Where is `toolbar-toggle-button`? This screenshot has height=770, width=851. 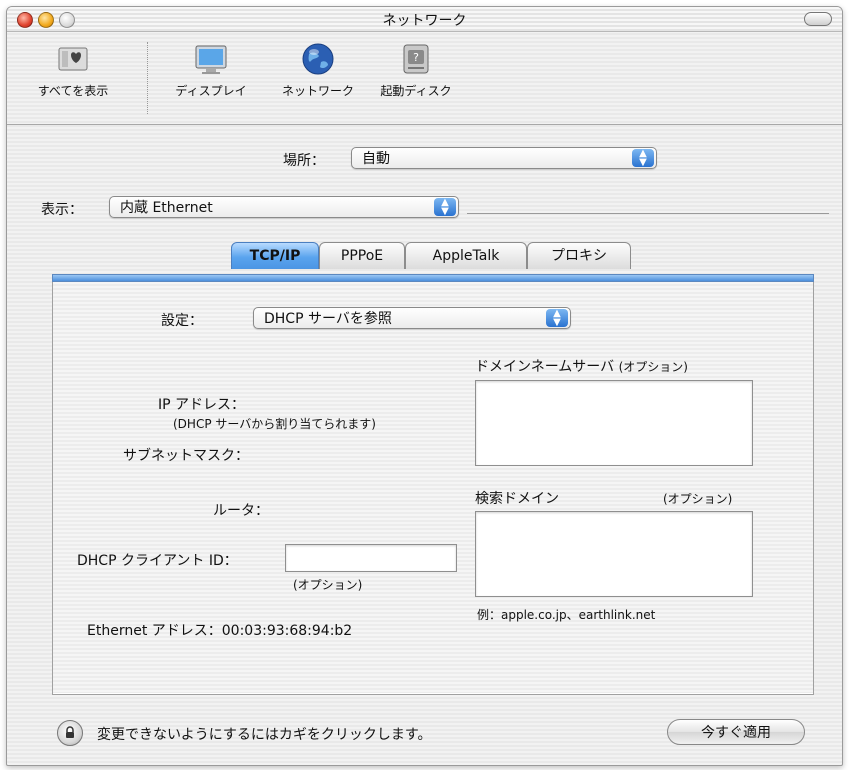 toolbar-toggle-button is located at coordinates (818, 19).